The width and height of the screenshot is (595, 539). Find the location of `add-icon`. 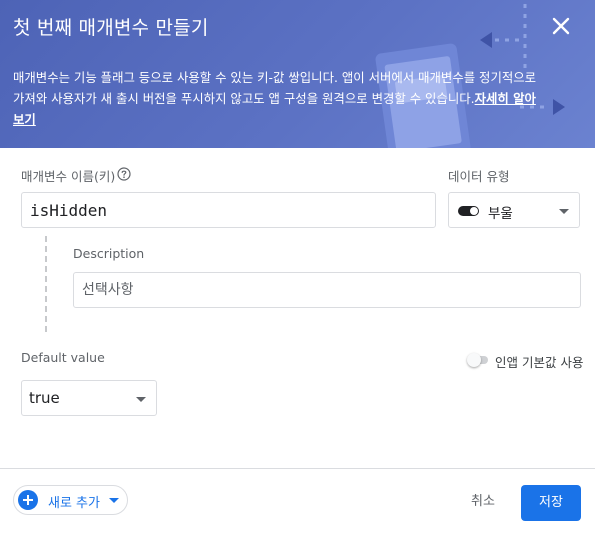

add-icon is located at coordinates (28, 500).